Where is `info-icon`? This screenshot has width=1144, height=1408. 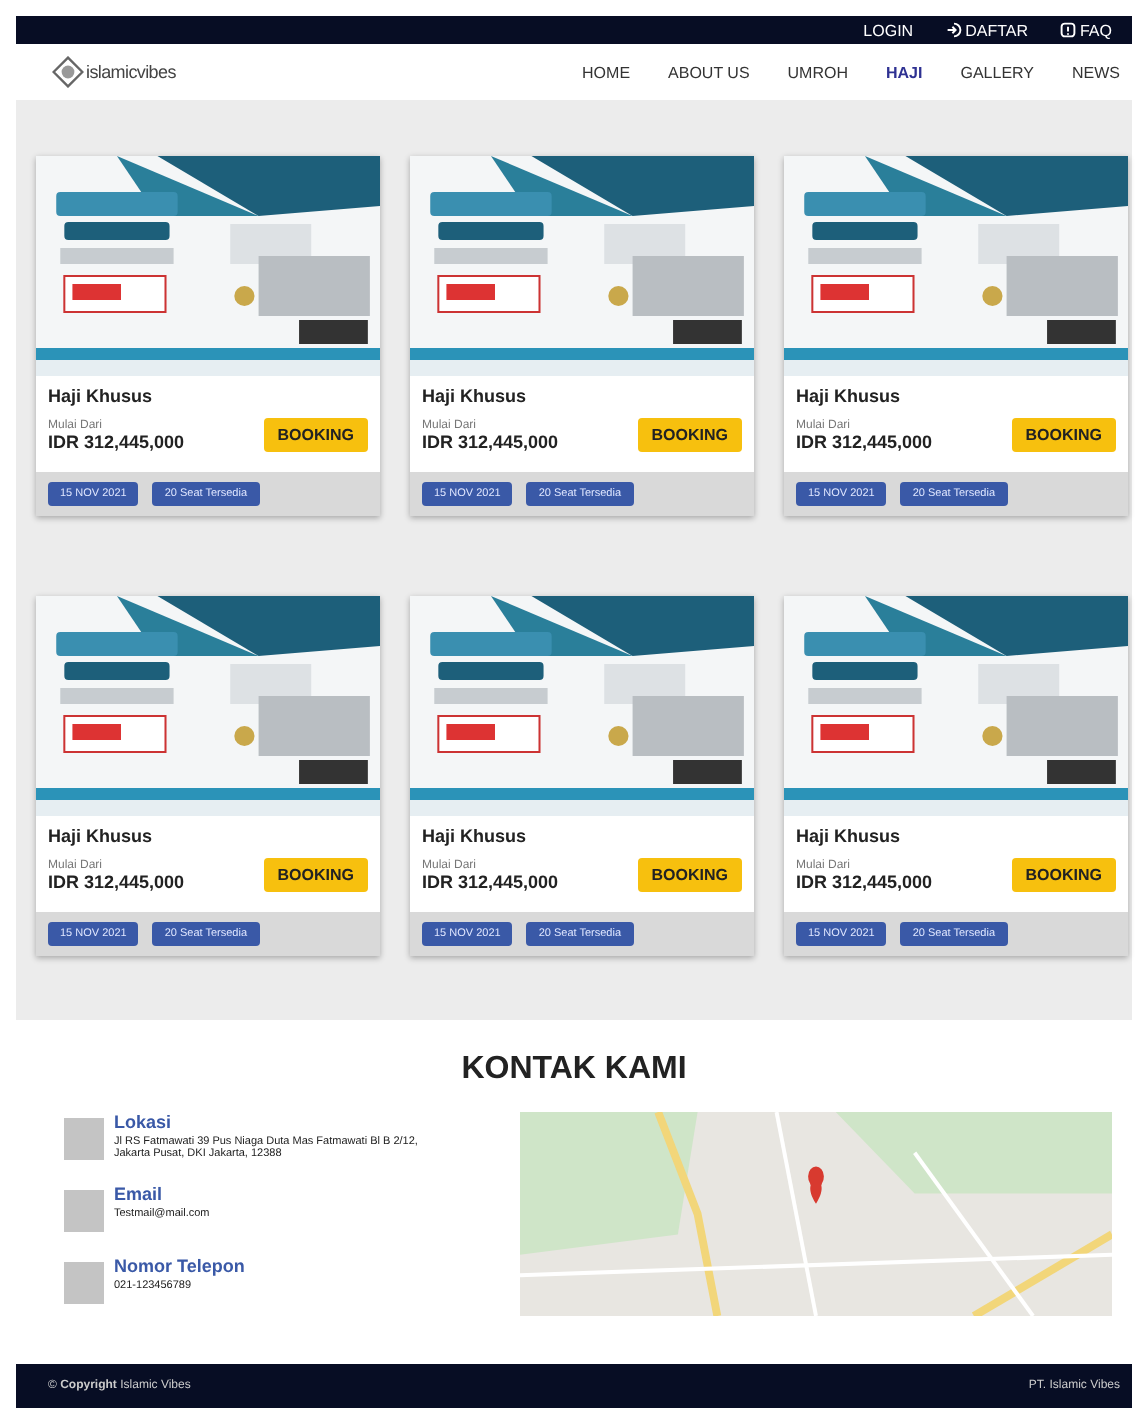
info-icon is located at coordinates (1067, 30).